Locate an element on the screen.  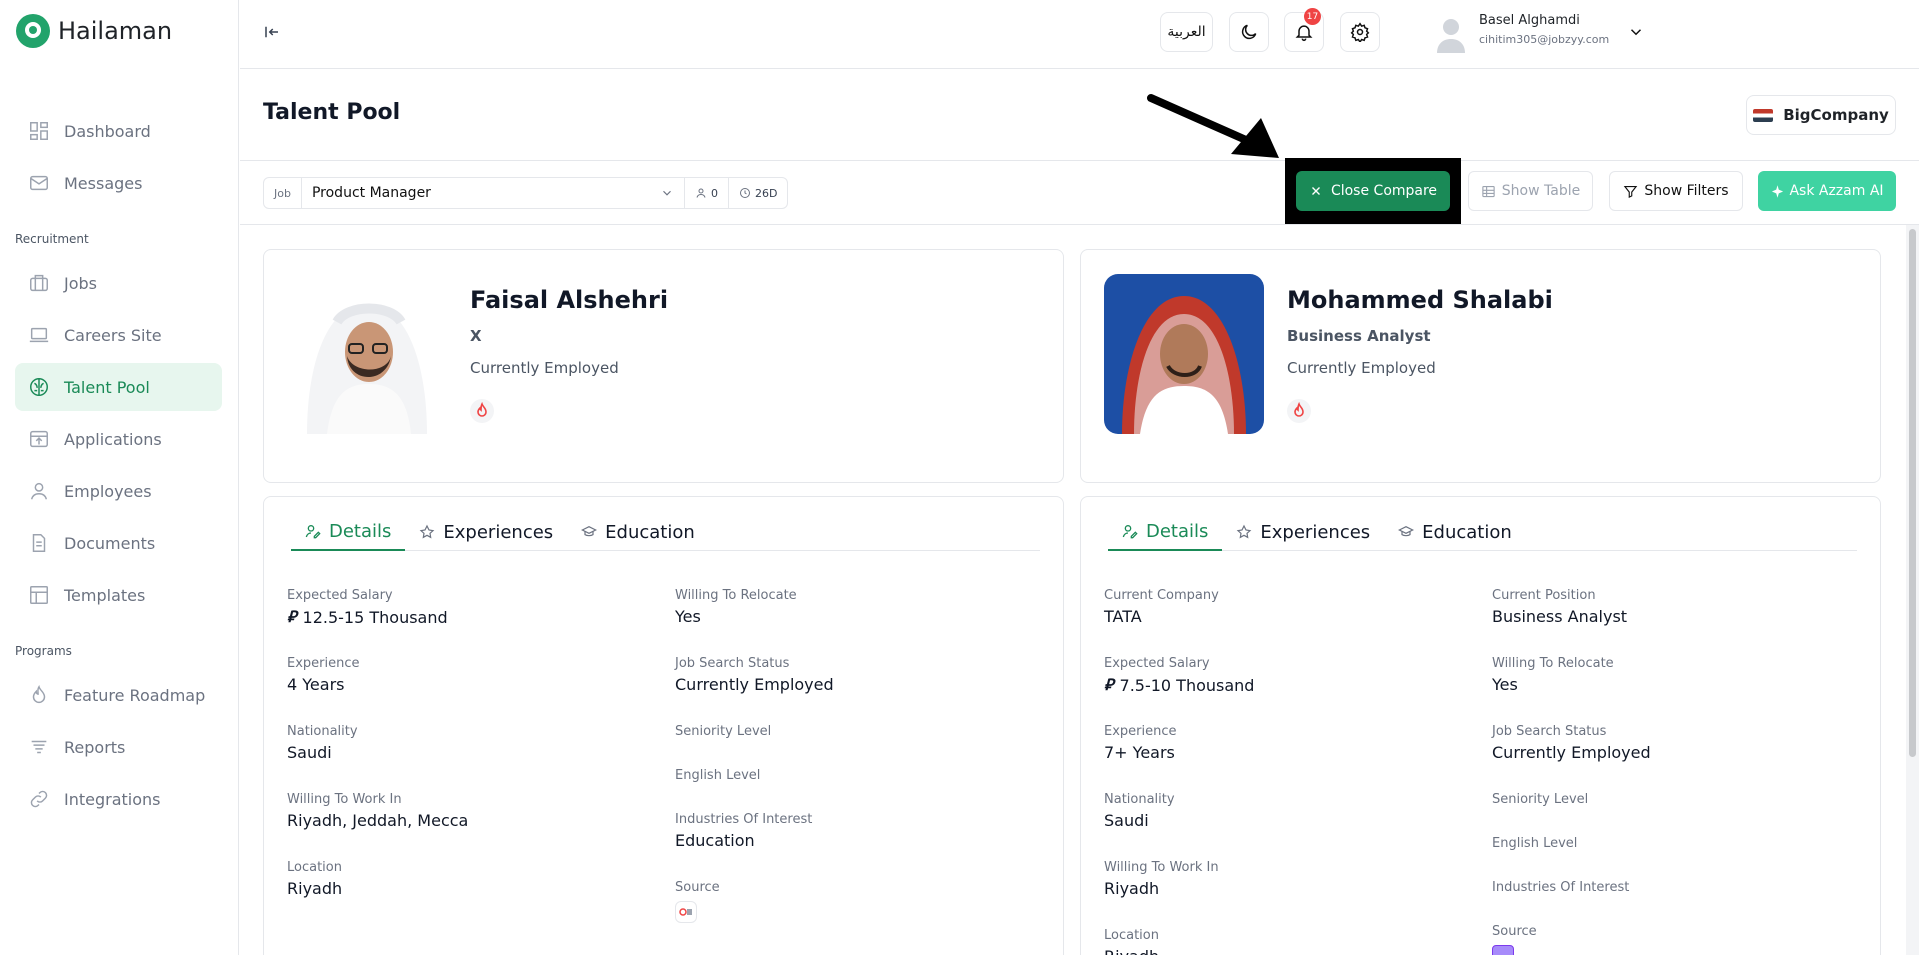
tab-label: Details is located at coordinates (1177, 531).